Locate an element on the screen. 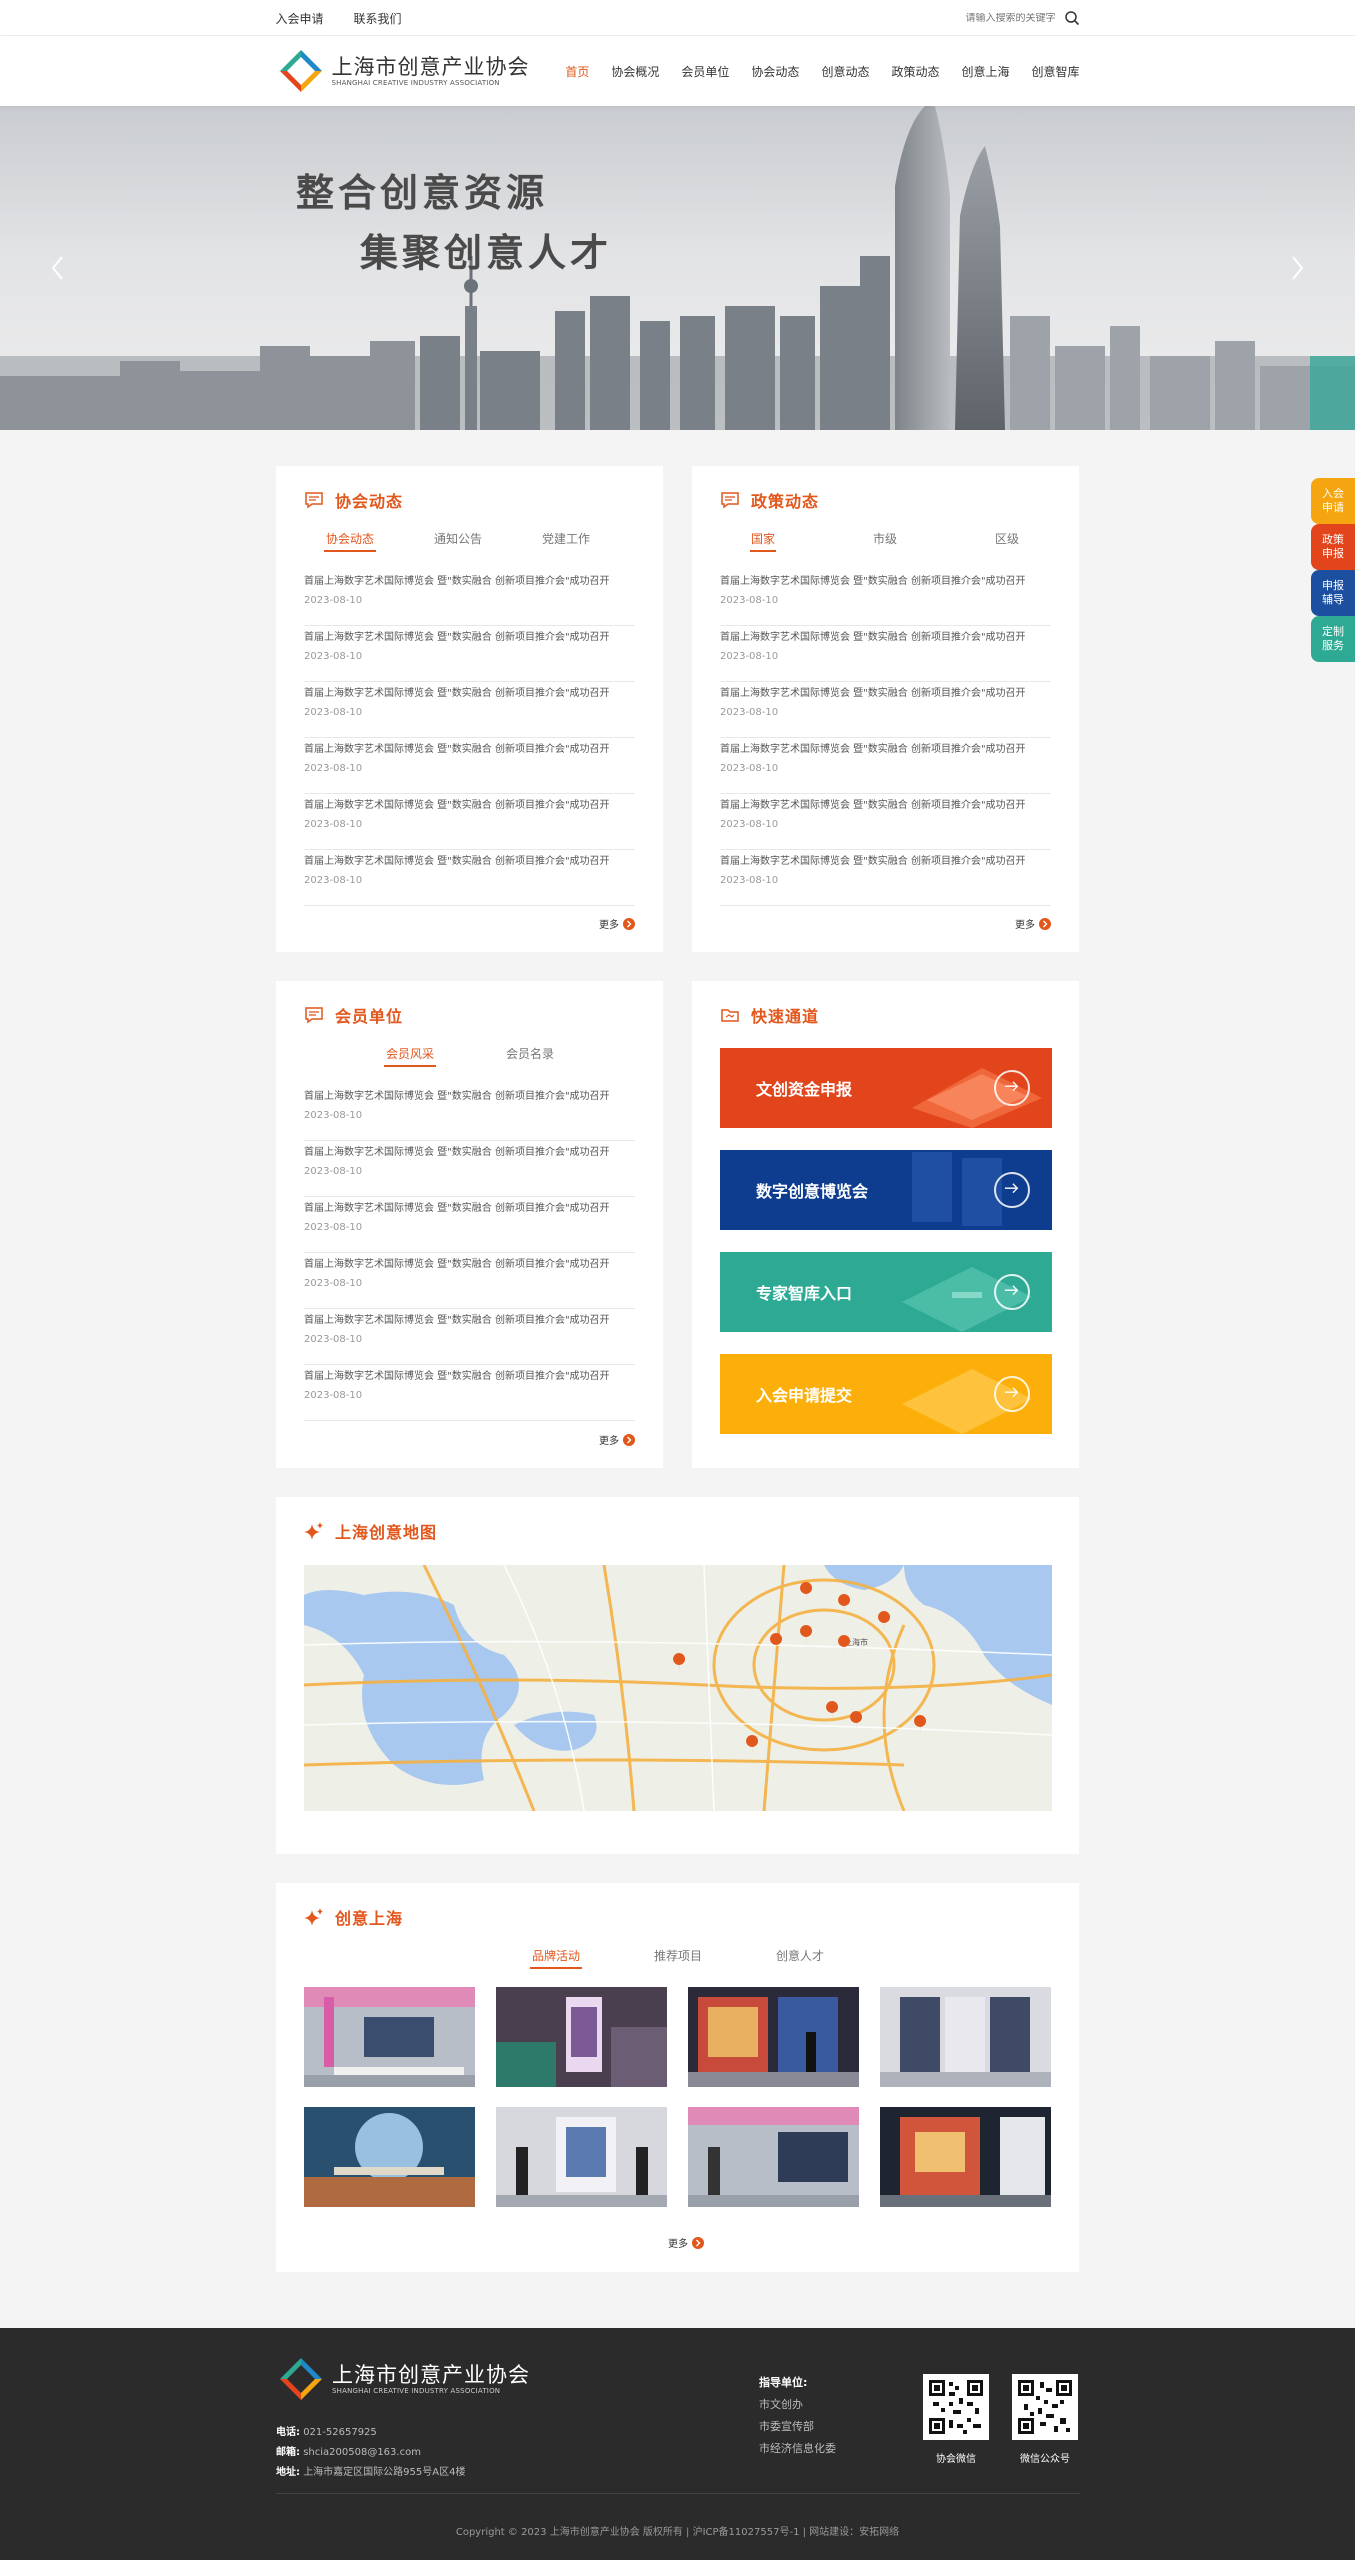 Image resolution: width=1355 pixels, height=2560 pixels. nav-home: 首页 is located at coordinates (577, 71).